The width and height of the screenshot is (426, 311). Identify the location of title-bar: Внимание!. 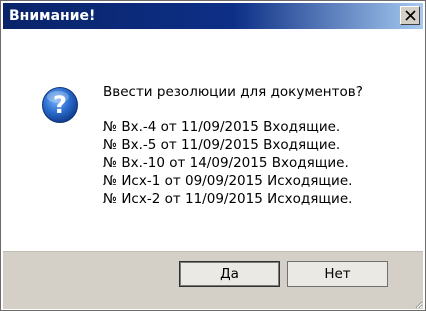
(213, 16).